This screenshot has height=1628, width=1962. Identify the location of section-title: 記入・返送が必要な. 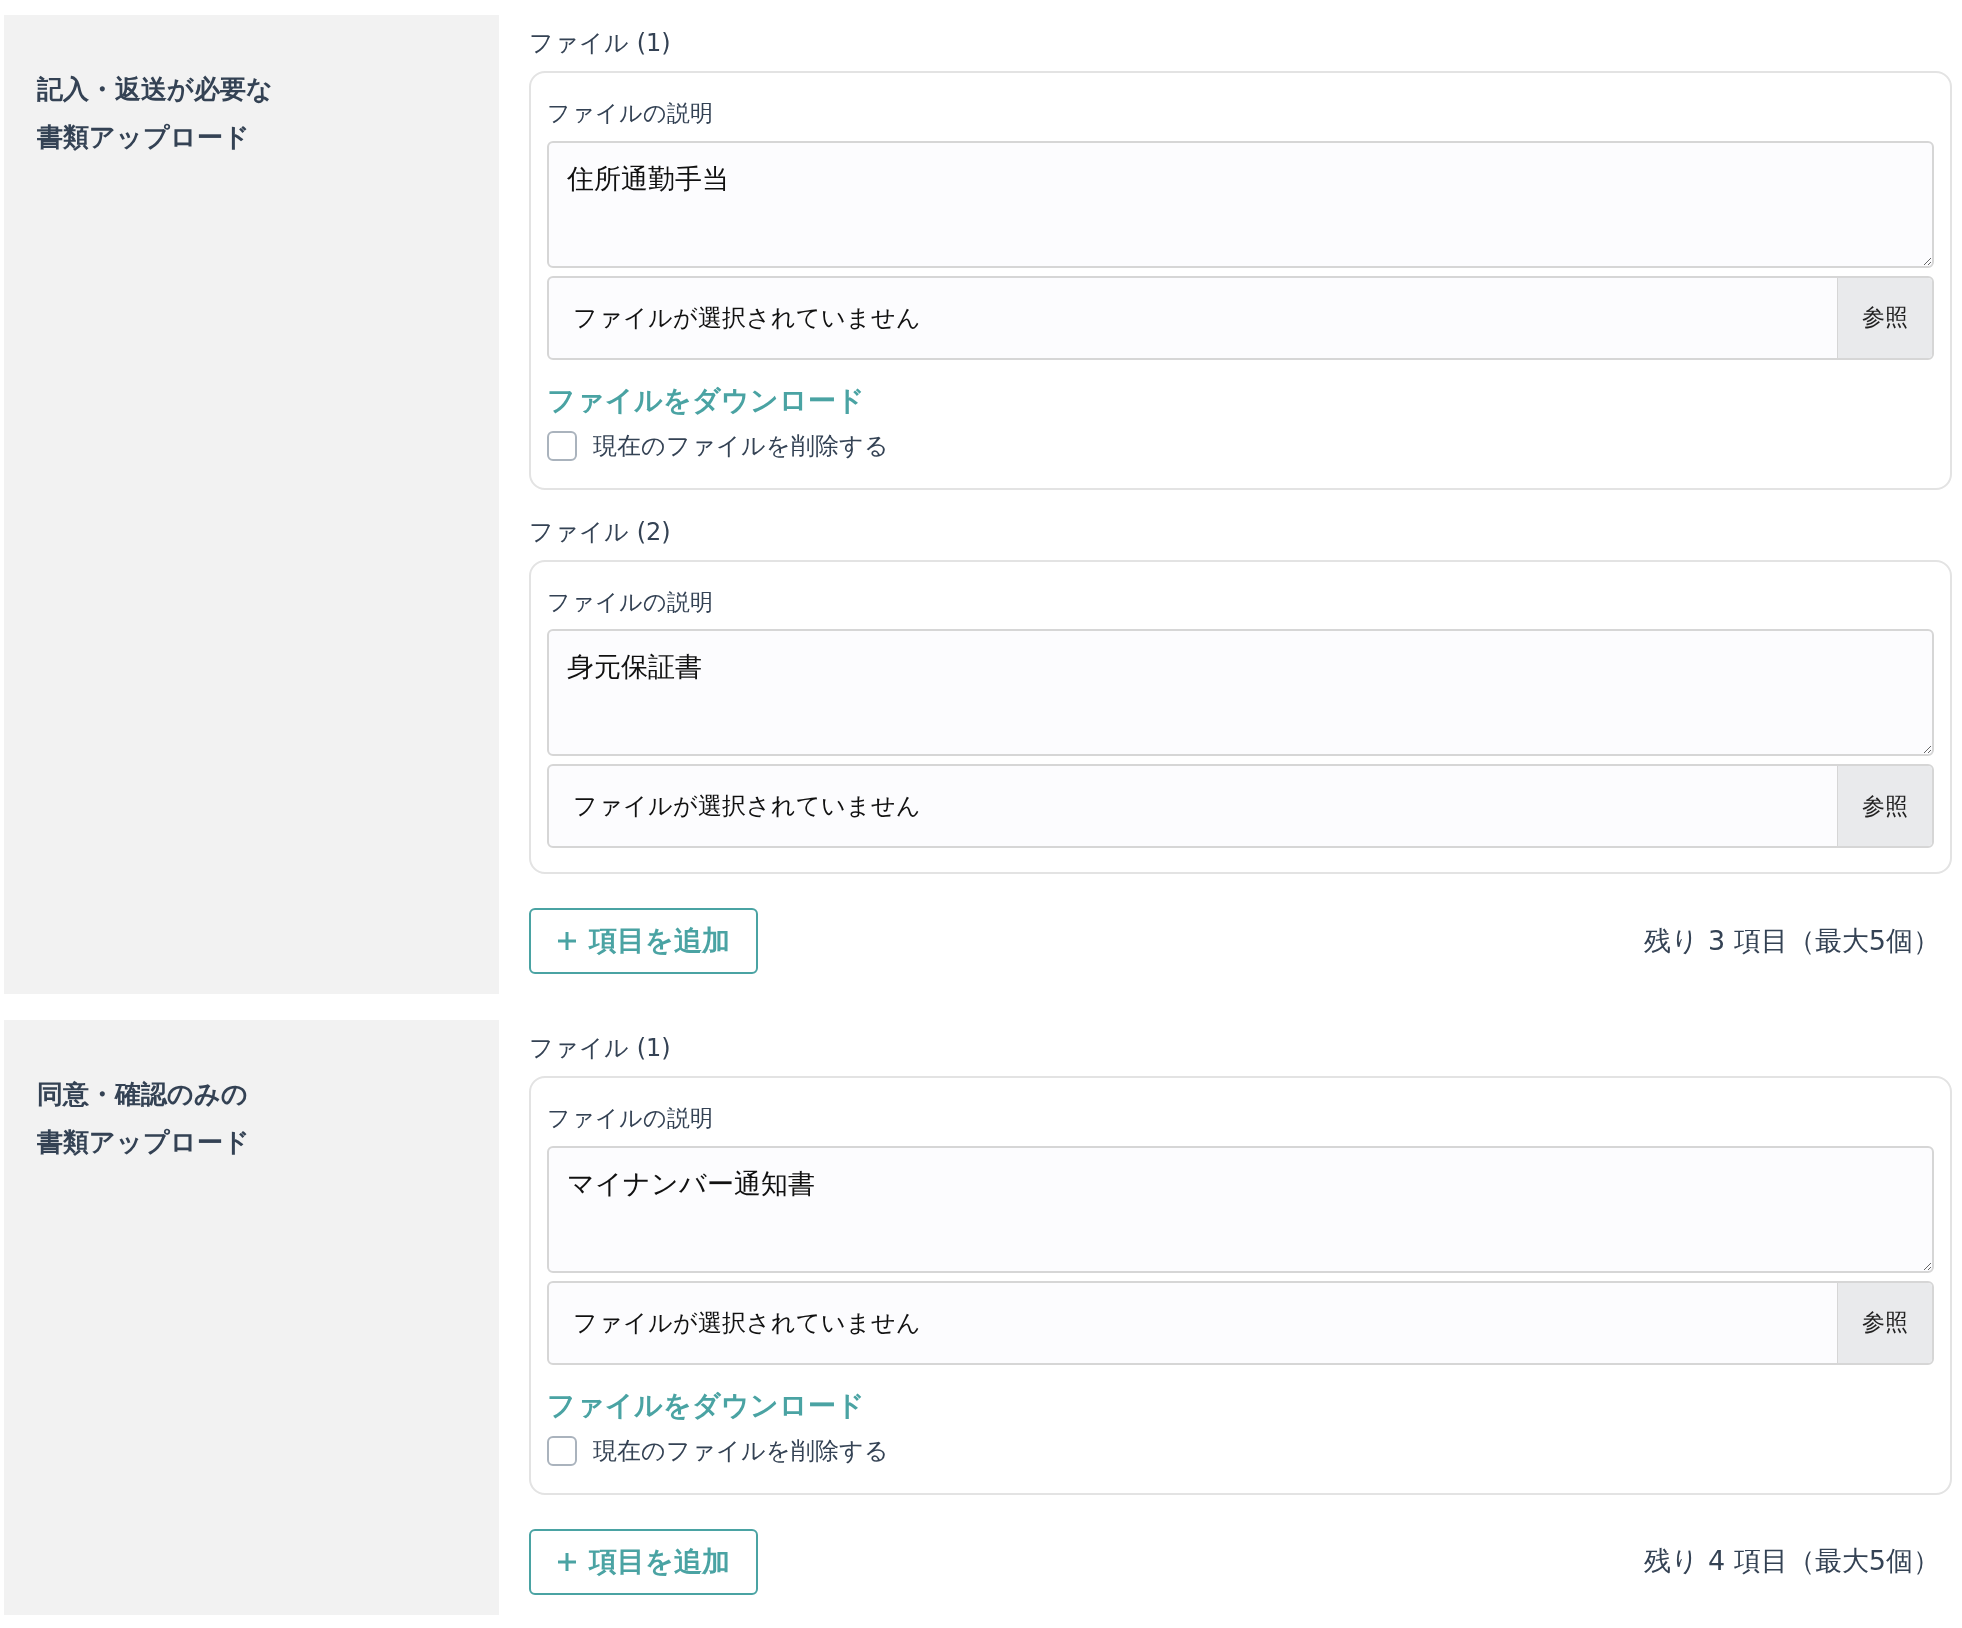
(155, 89).